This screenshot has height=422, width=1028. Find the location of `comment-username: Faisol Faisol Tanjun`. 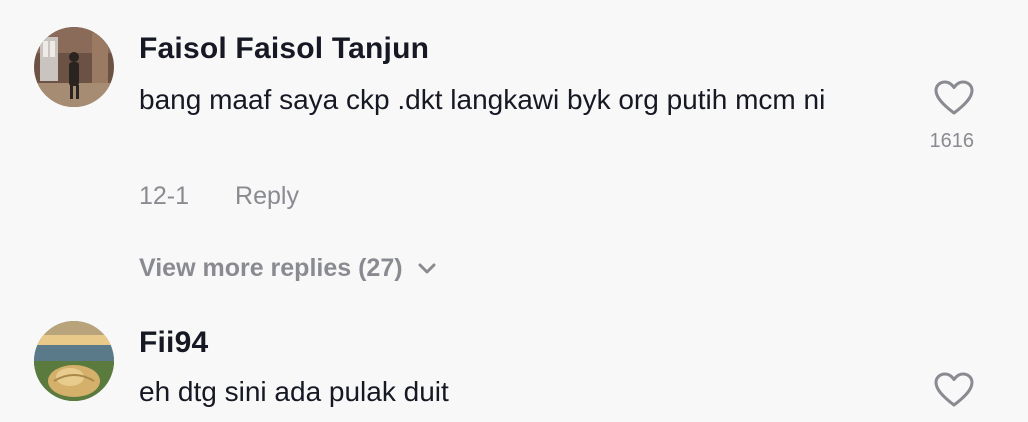

comment-username: Faisol Faisol Tanjun is located at coordinates (284, 49).